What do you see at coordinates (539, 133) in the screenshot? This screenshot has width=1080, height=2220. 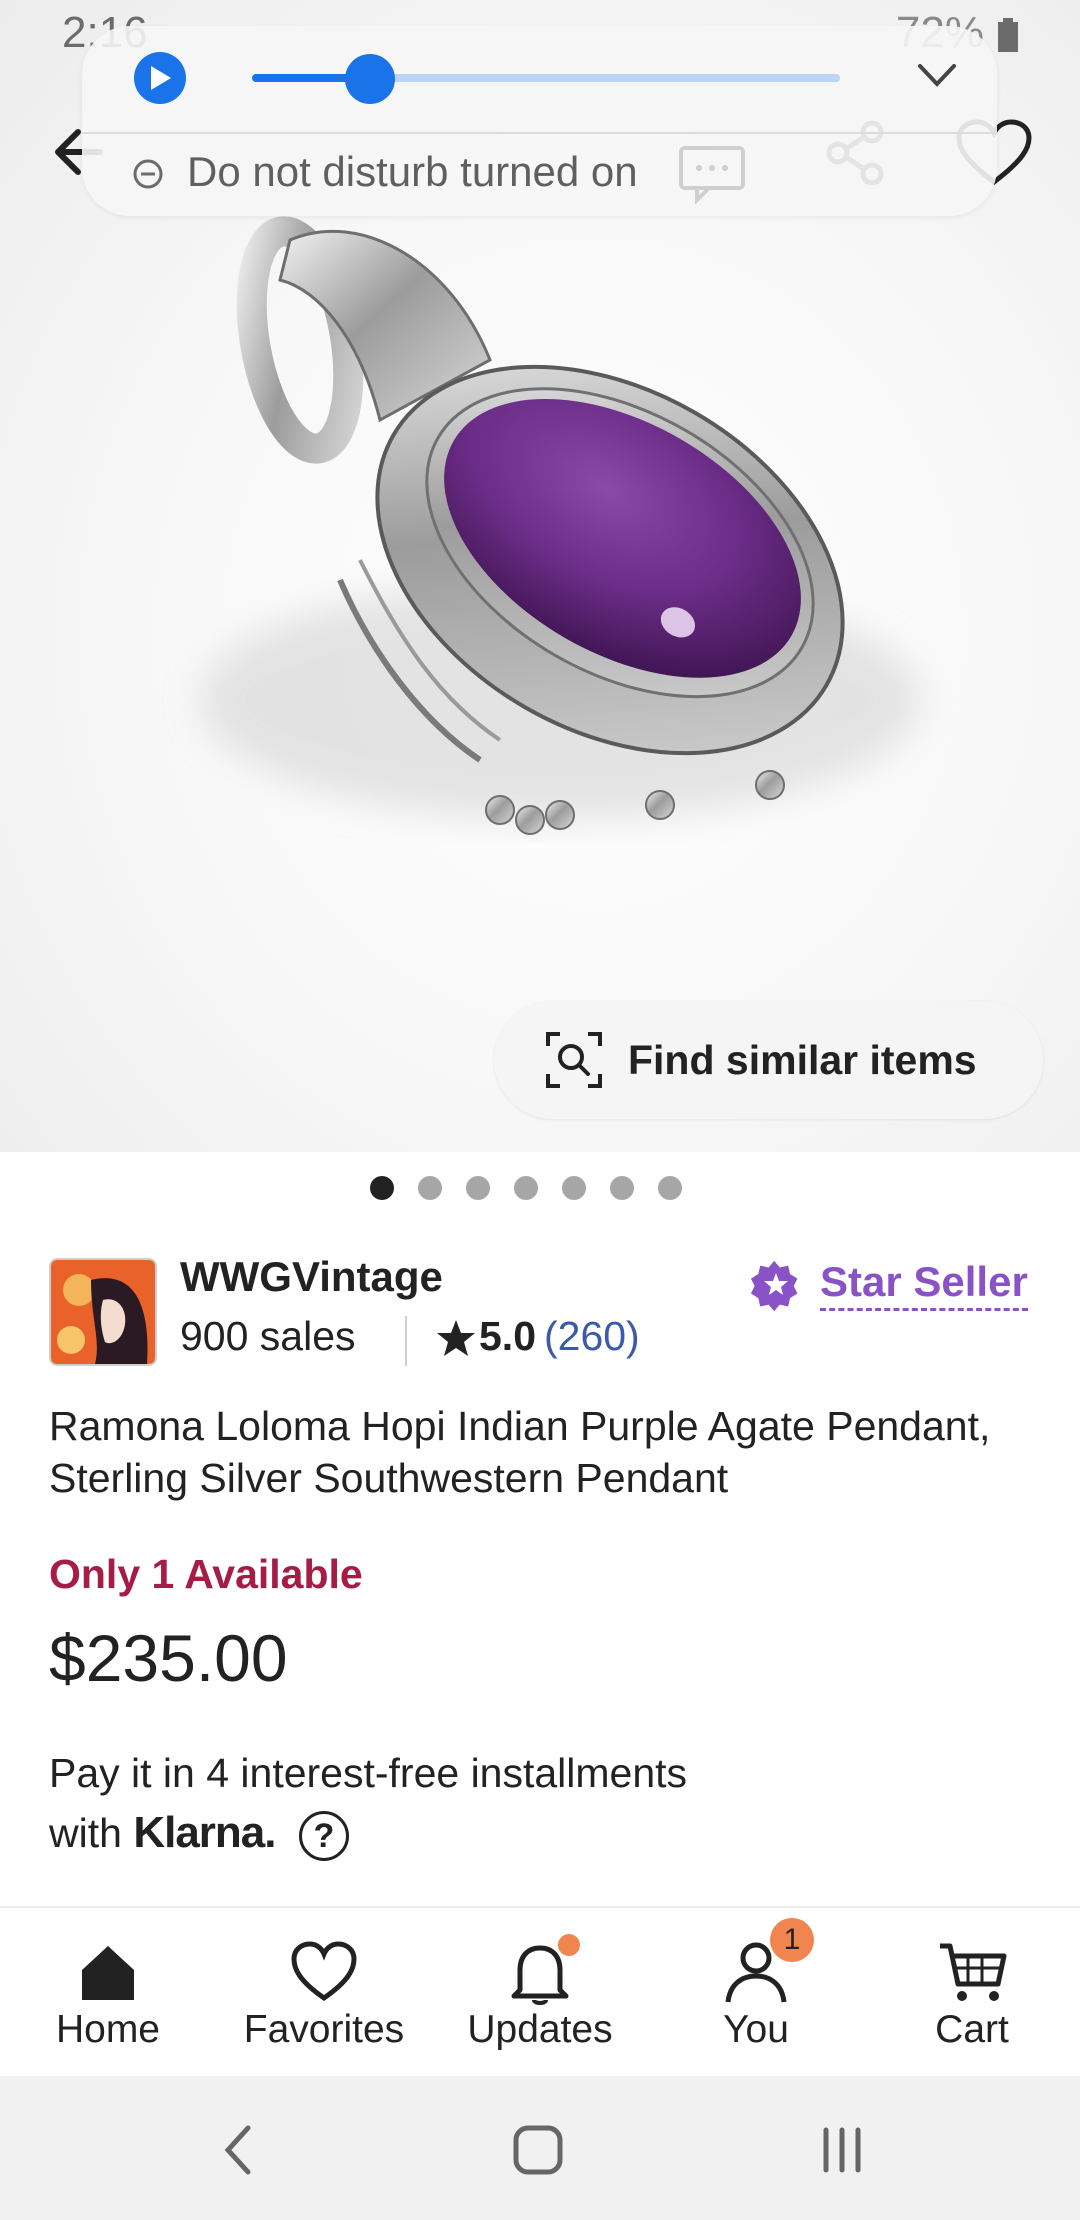 I see `panel-divider` at bounding box center [539, 133].